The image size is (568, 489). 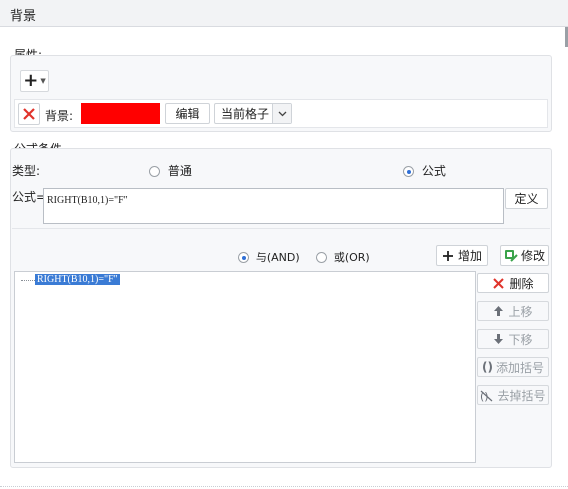 What do you see at coordinates (521, 395) in the screenshot?
I see `remove-paren-label: 去掉括号` at bounding box center [521, 395].